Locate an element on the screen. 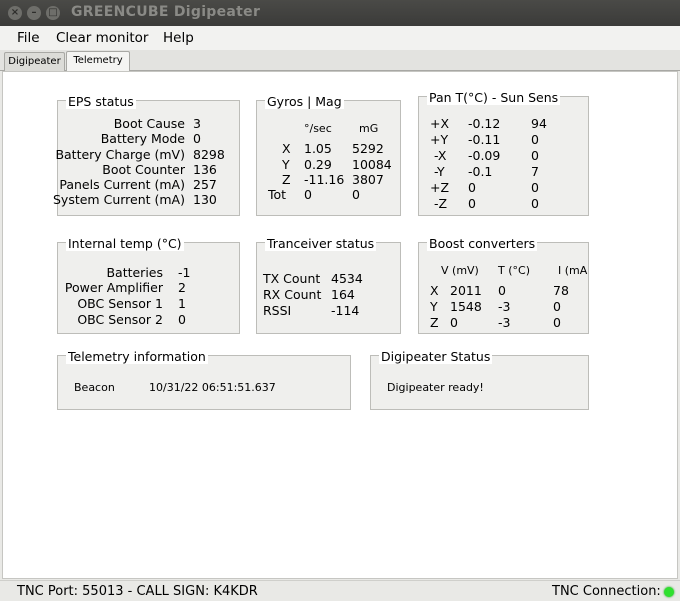  temp-value: -1 is located at coordinates (184, 272).